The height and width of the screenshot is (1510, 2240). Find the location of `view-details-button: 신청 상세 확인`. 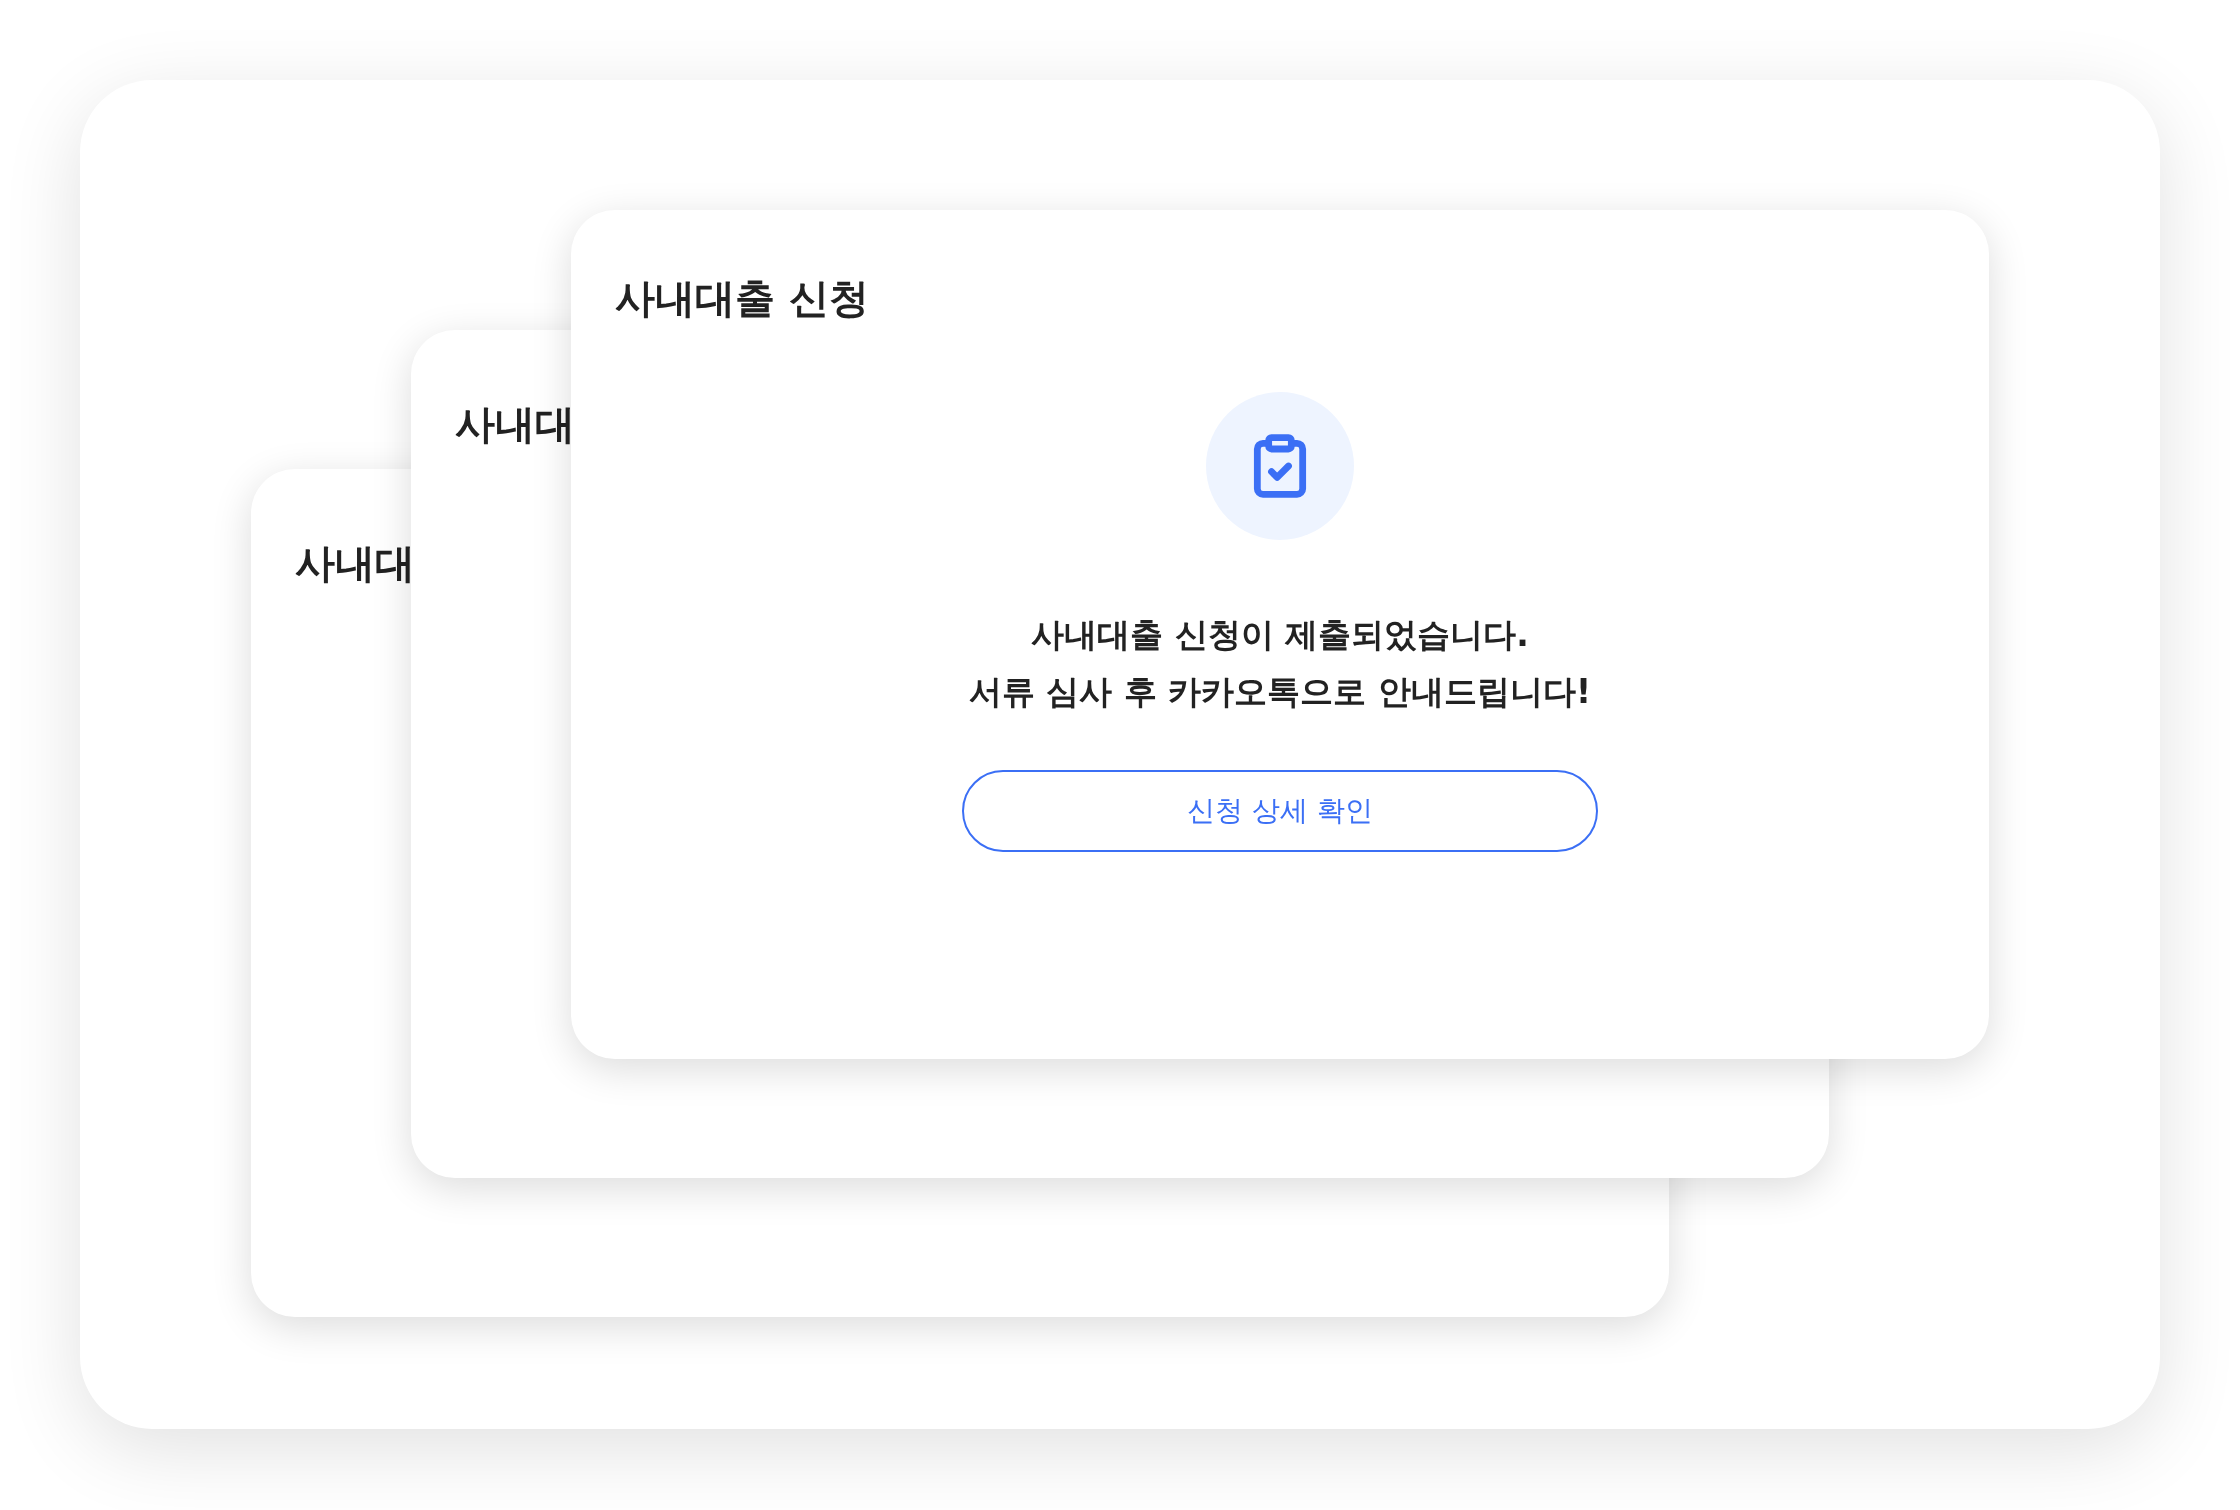

view-details-button: 신청 상세 확인 is located at coordinates (1280, 811).